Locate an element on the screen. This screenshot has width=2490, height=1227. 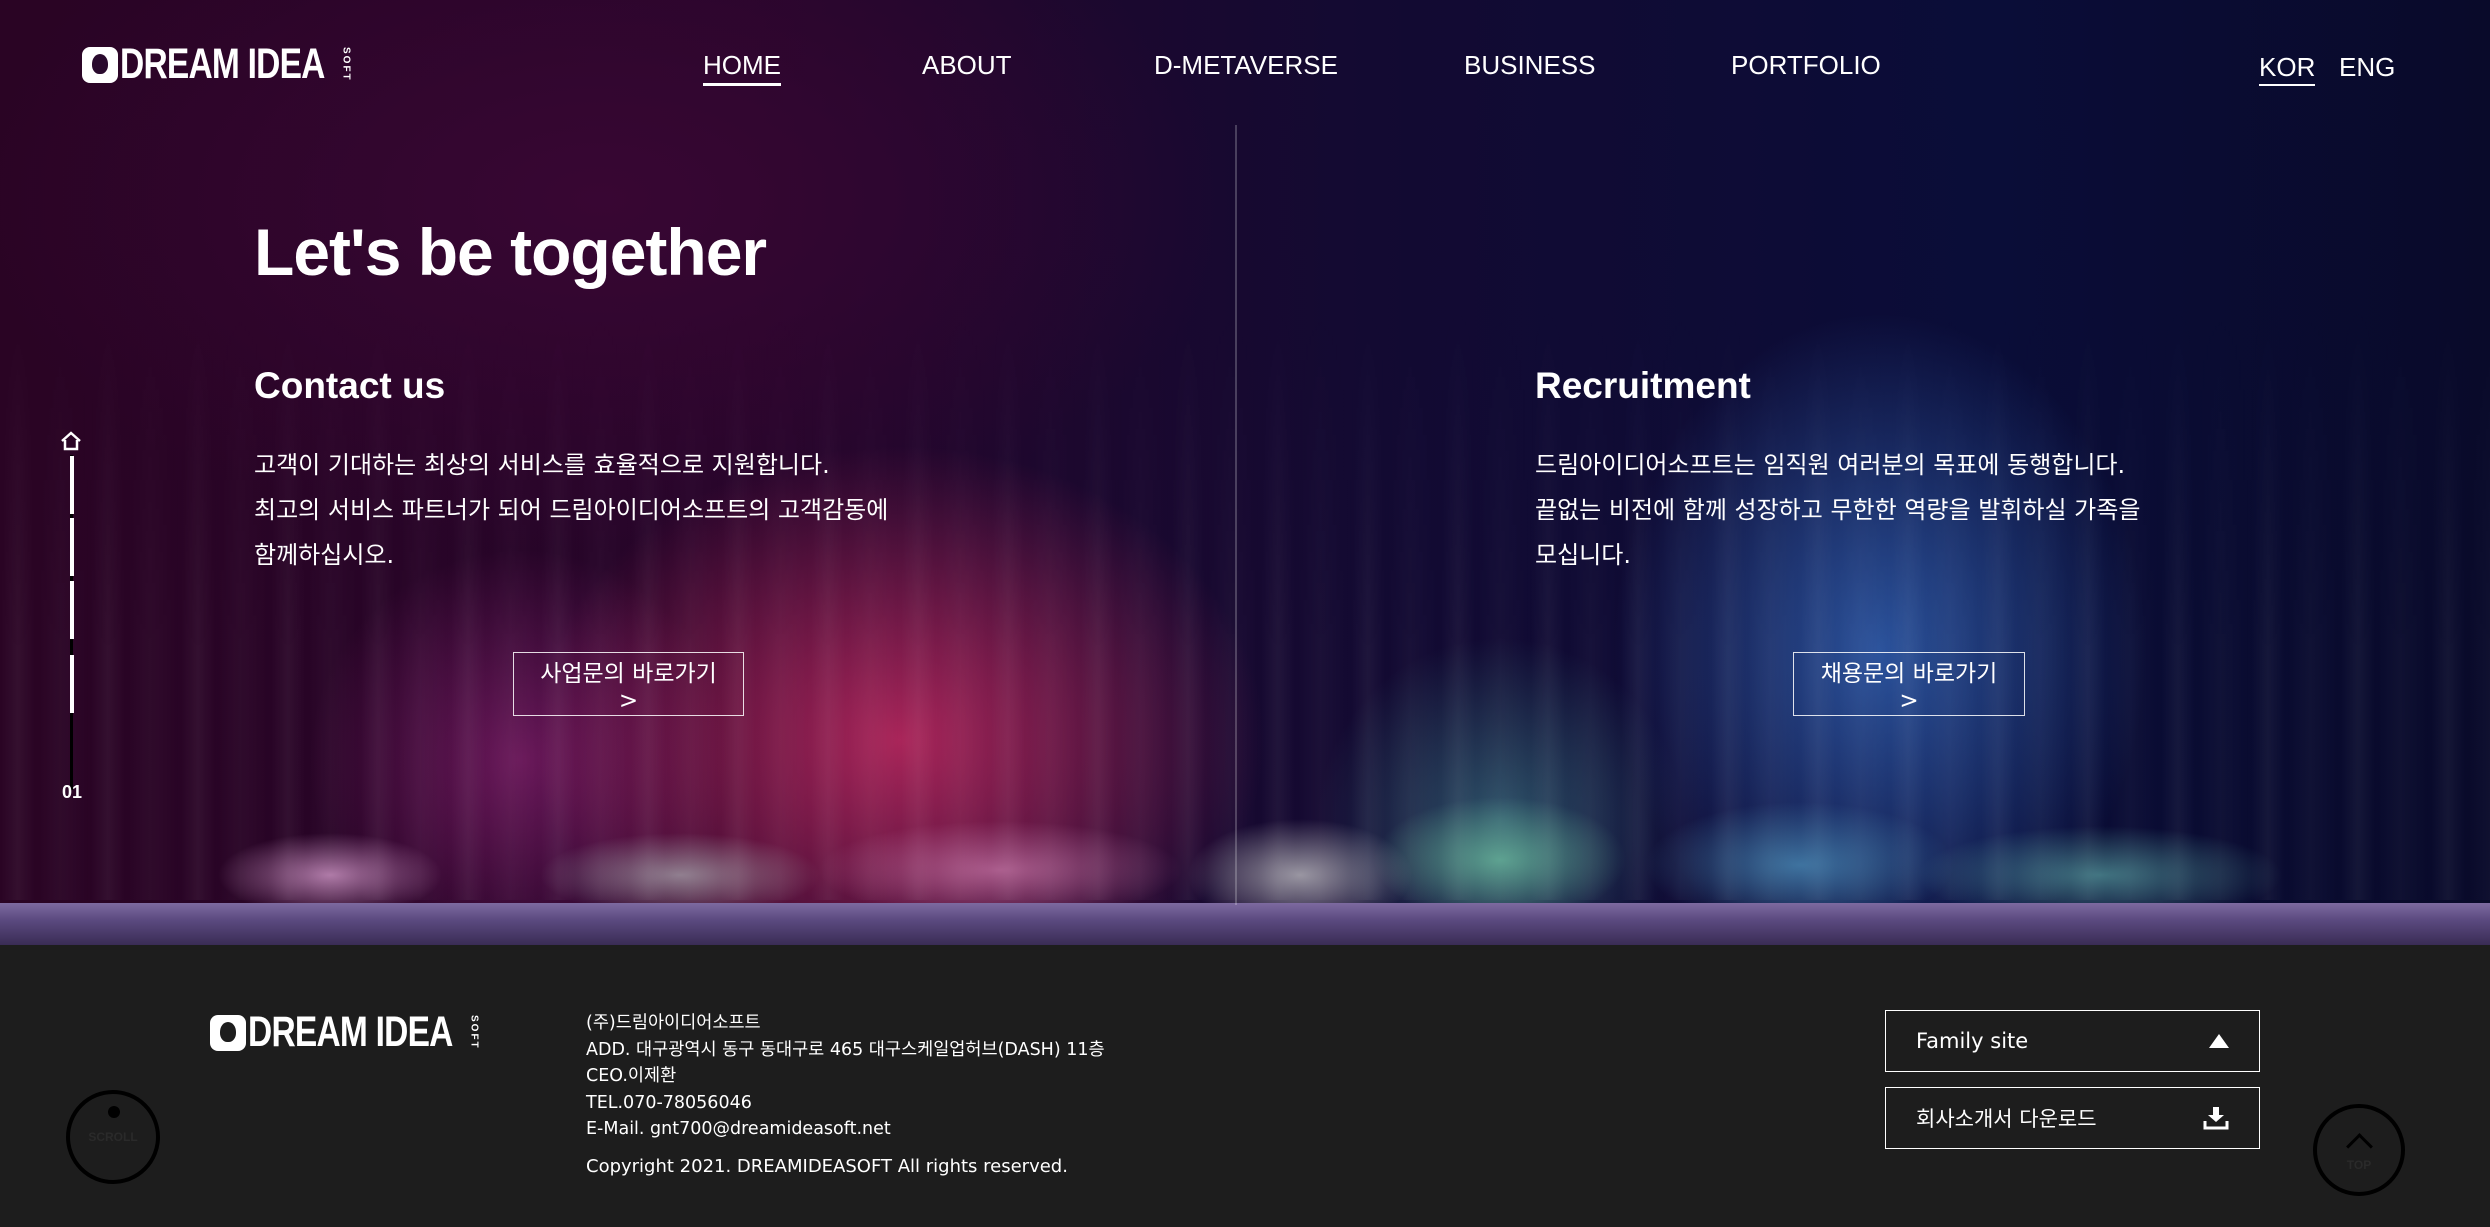
company-ceo: CEO.이제환 is located at coordinates (631, 1076).